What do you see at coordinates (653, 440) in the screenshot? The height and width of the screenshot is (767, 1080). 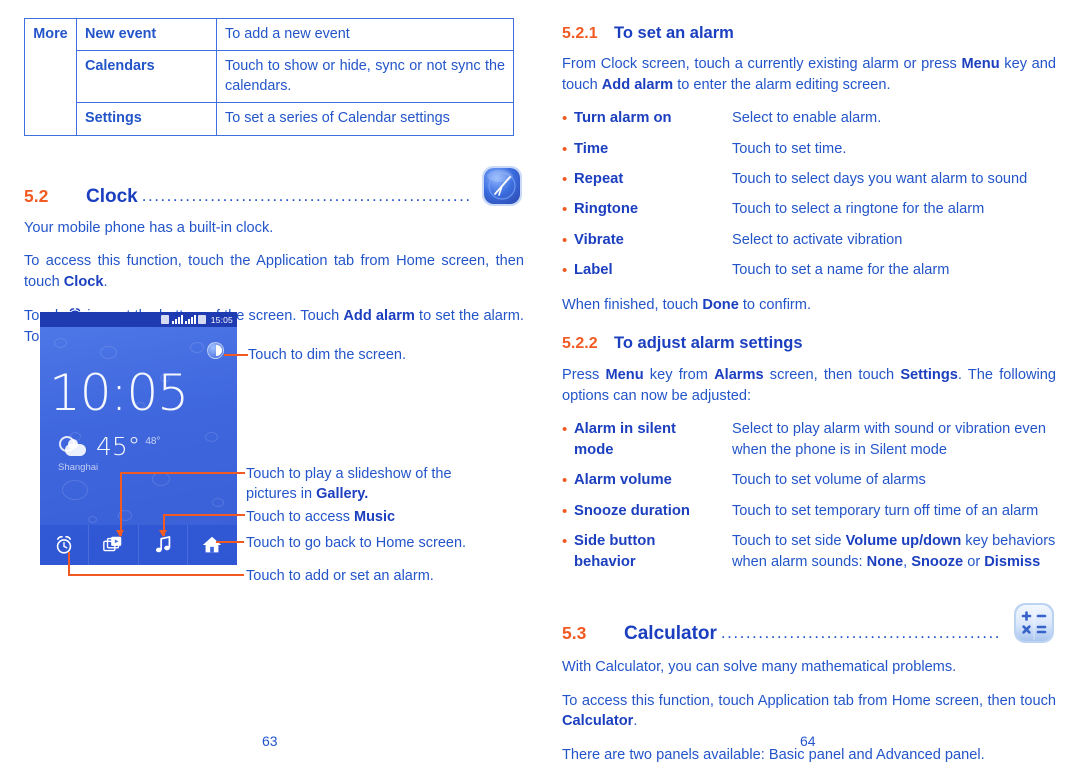 I see `option-term: Alarm in silent mode` at bounding box center [653, 440].